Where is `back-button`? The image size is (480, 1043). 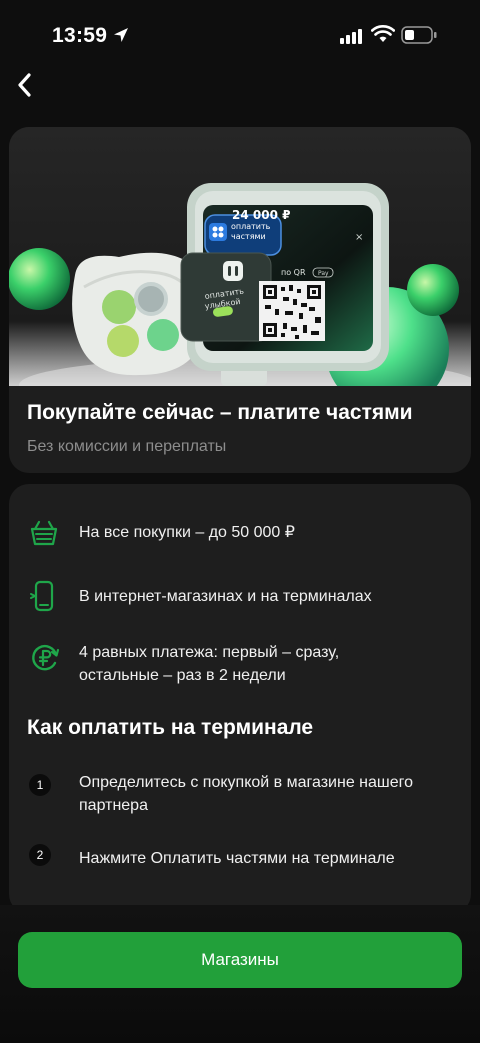 back-button is located at coordinates (25, 85).